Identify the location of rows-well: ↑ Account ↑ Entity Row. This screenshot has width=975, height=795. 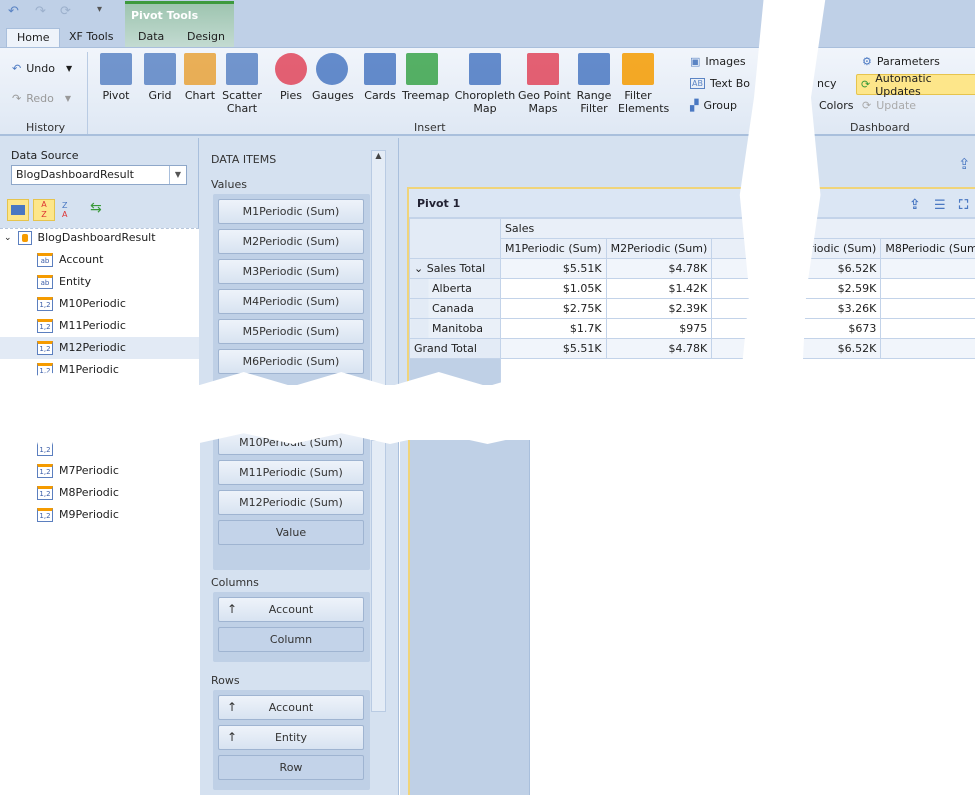
(291, 740).